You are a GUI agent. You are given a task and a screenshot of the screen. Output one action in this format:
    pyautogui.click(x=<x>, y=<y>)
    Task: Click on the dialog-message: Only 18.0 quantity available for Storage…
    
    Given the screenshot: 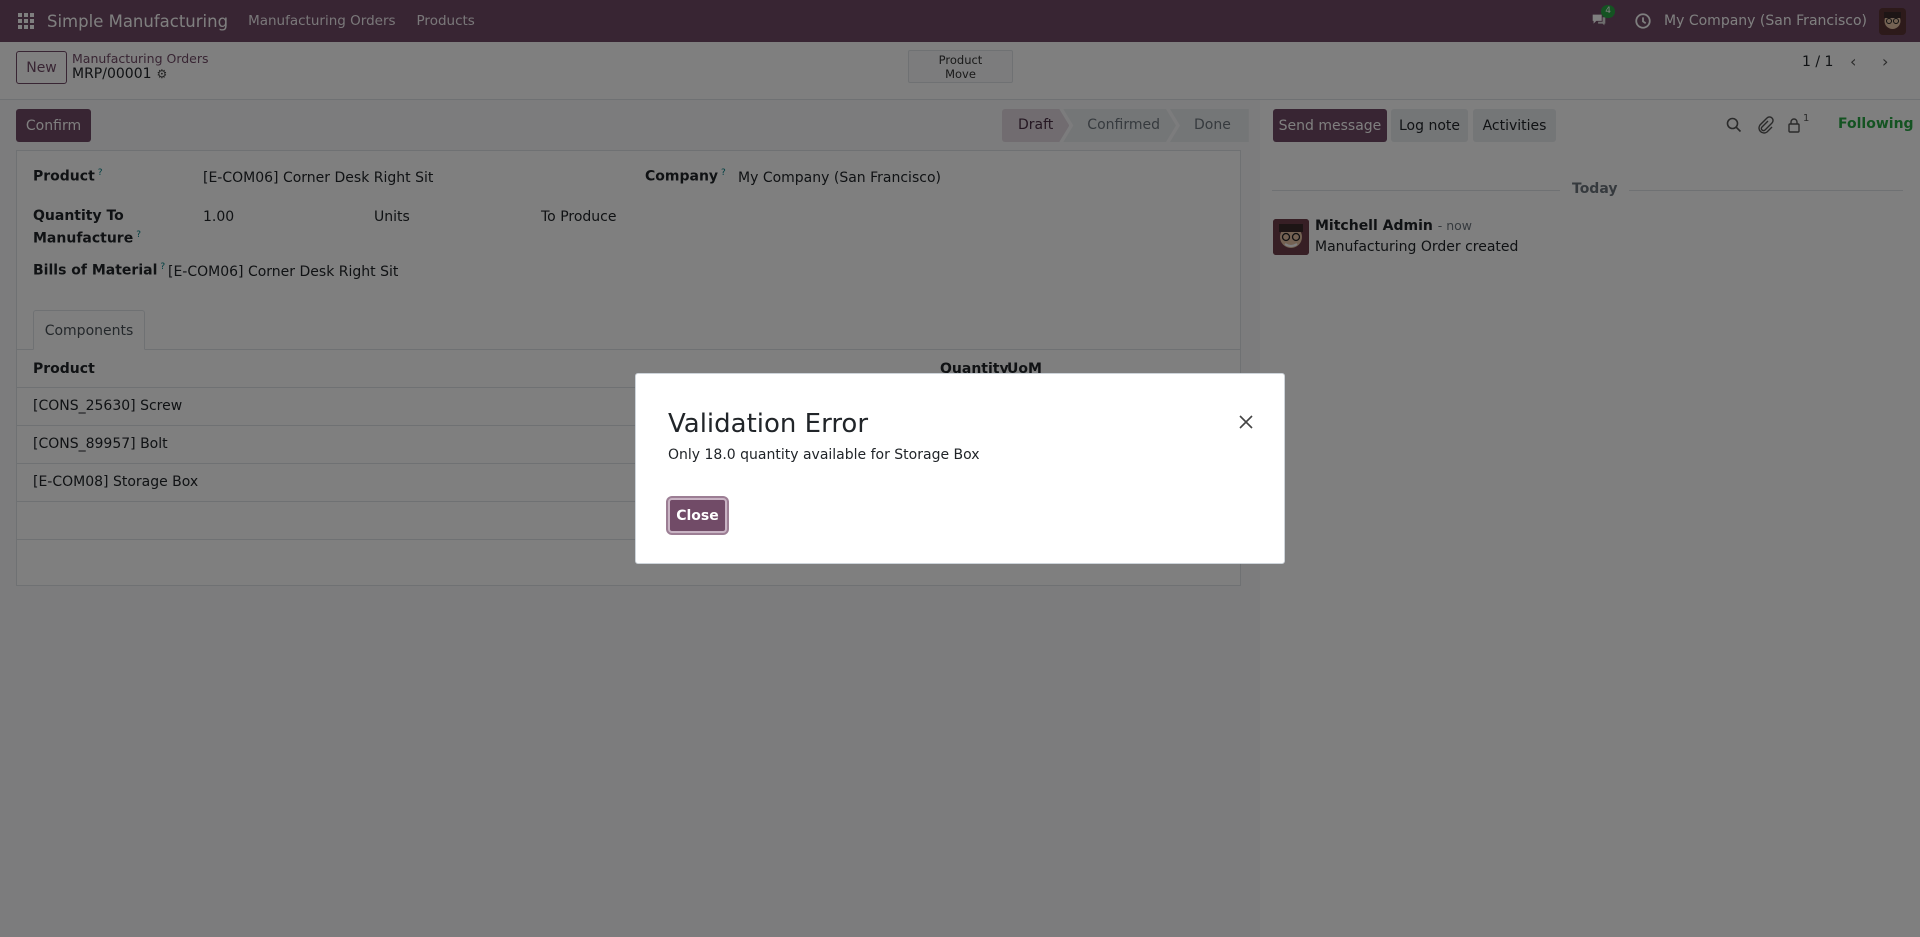 What is the action you would take?
    pyautogui.click(x=824, y=455)
    